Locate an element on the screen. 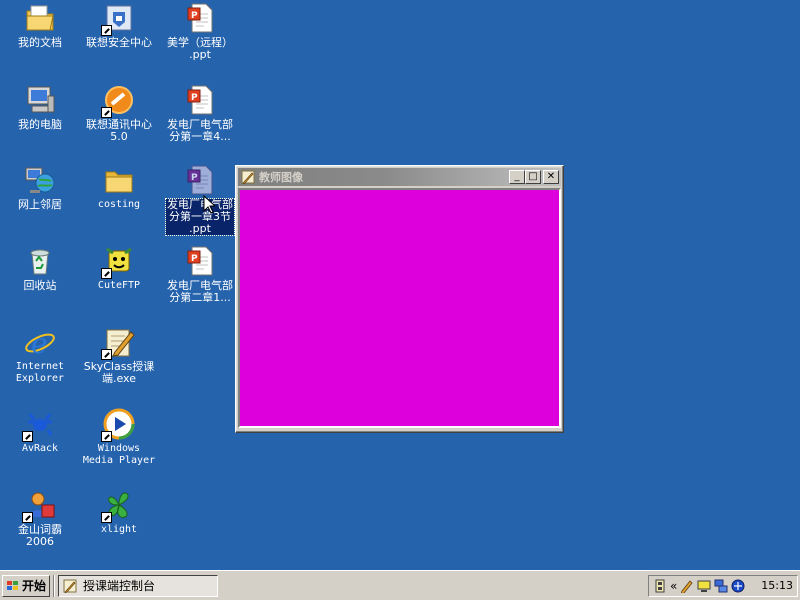 The height and width of the screenshot is (600, 800). desktop-icon-label: SkyClass授课 端.exe is located at coordinates (119, 372).